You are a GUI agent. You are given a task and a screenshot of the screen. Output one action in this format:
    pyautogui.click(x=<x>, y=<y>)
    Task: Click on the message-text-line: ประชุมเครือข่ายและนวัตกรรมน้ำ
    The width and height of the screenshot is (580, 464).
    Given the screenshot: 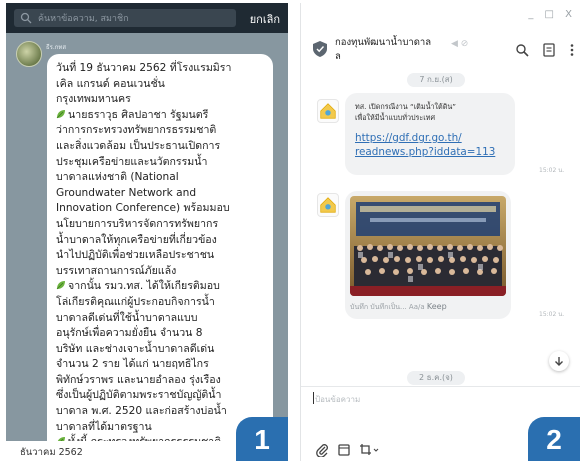 What is the action you would take?
    pyautogui.click(x=160, y=163)
    